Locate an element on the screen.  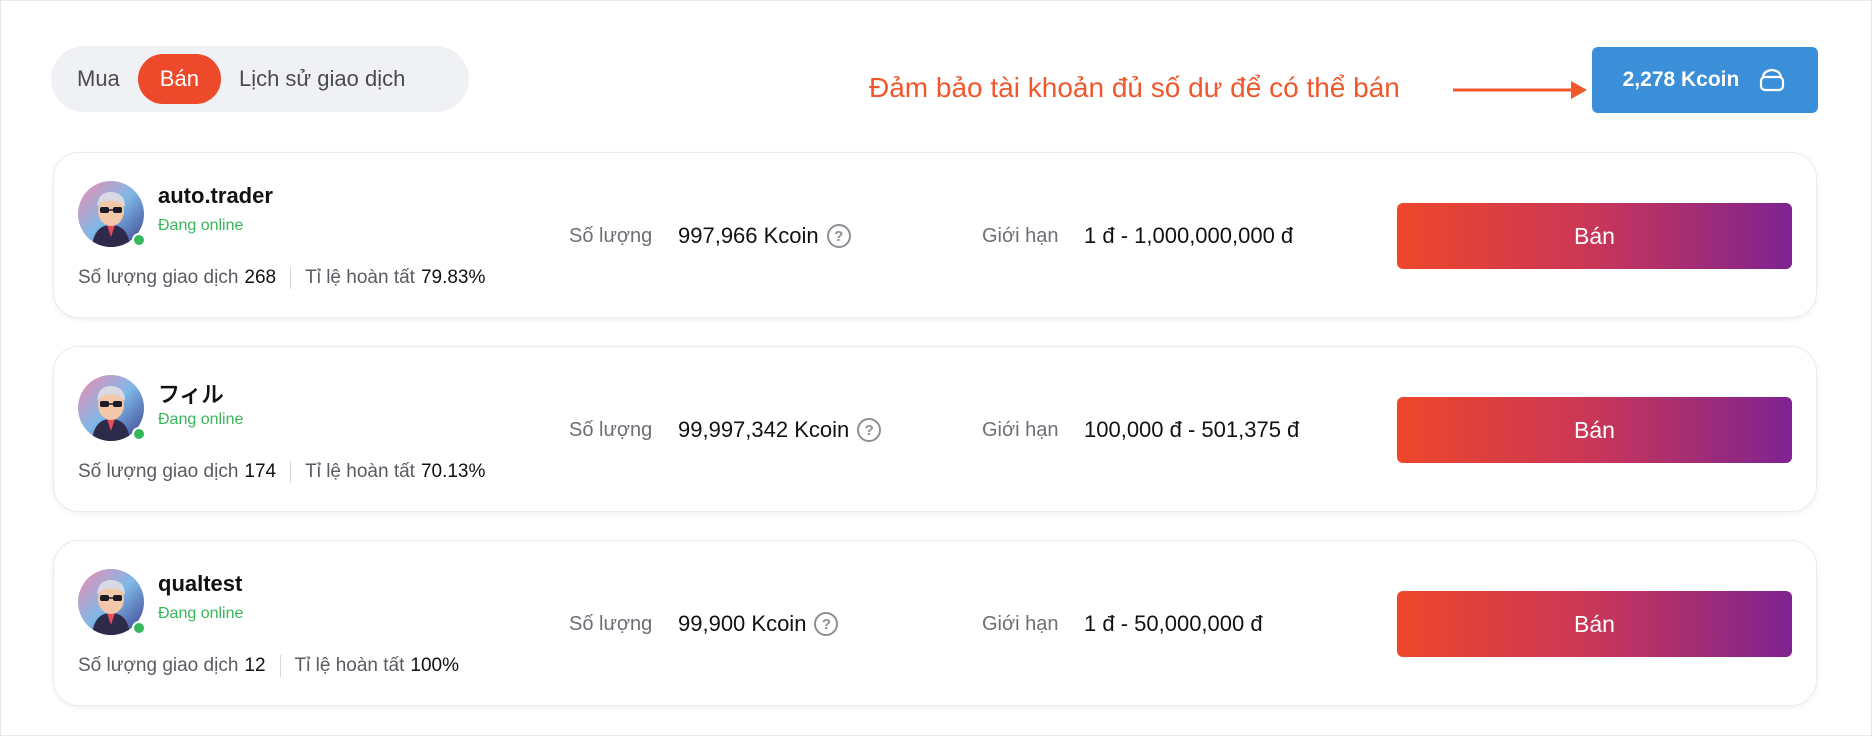
quantity-value: 99,900 Kcoin is located at coordinates (742, 623).